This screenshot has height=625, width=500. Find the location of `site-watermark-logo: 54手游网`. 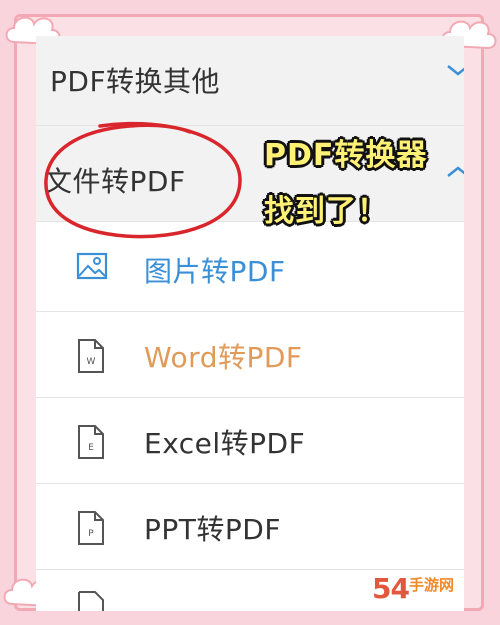

site-watermark-logo: 54手游网 is located at coordinates (413, 588).